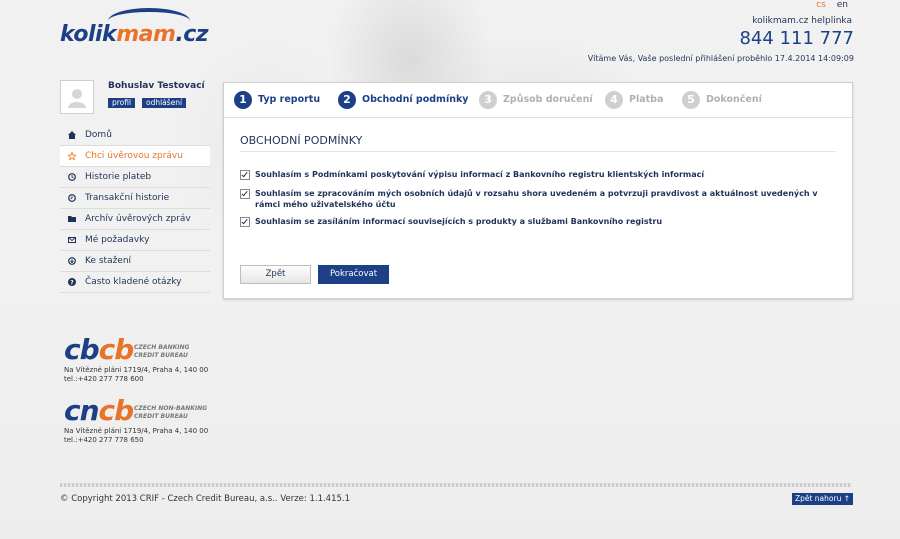 The image size is (900, 539). What do you see at coordinates (117, 240) in the screenshot?
I see `sidebar-item-label: Mé požadavky` at bounding box center [117, 240].